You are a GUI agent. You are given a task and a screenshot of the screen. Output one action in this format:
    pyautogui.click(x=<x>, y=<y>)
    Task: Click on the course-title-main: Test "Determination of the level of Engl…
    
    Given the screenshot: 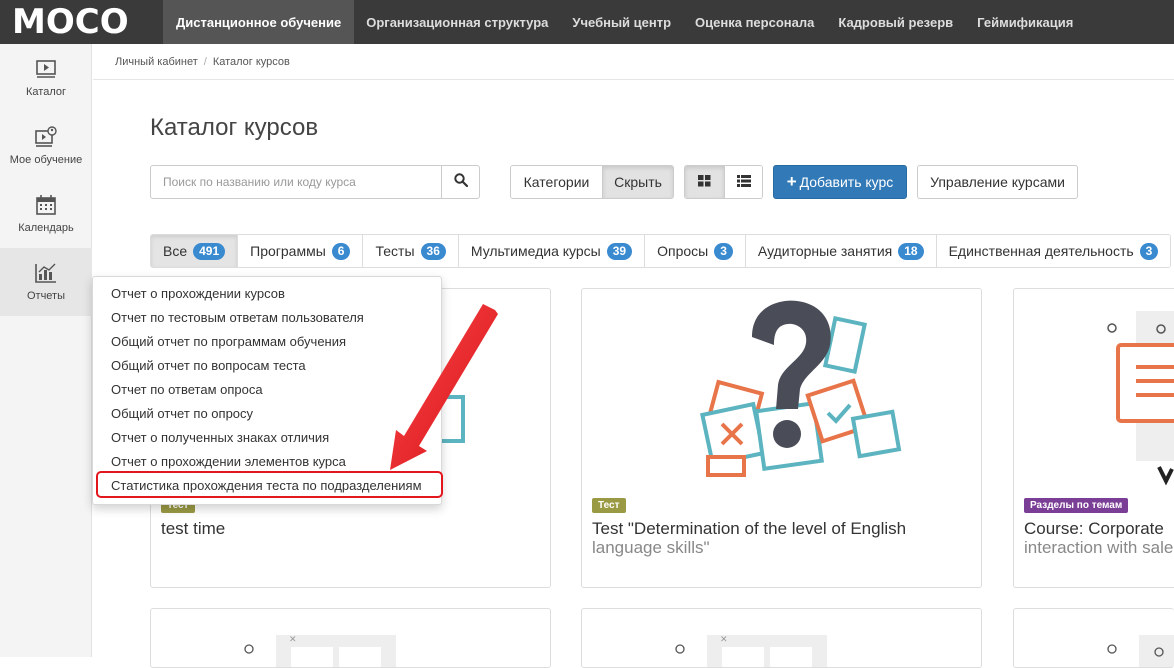 What is the action you would take?
    pyautogui.click(x=749, y=528)
    